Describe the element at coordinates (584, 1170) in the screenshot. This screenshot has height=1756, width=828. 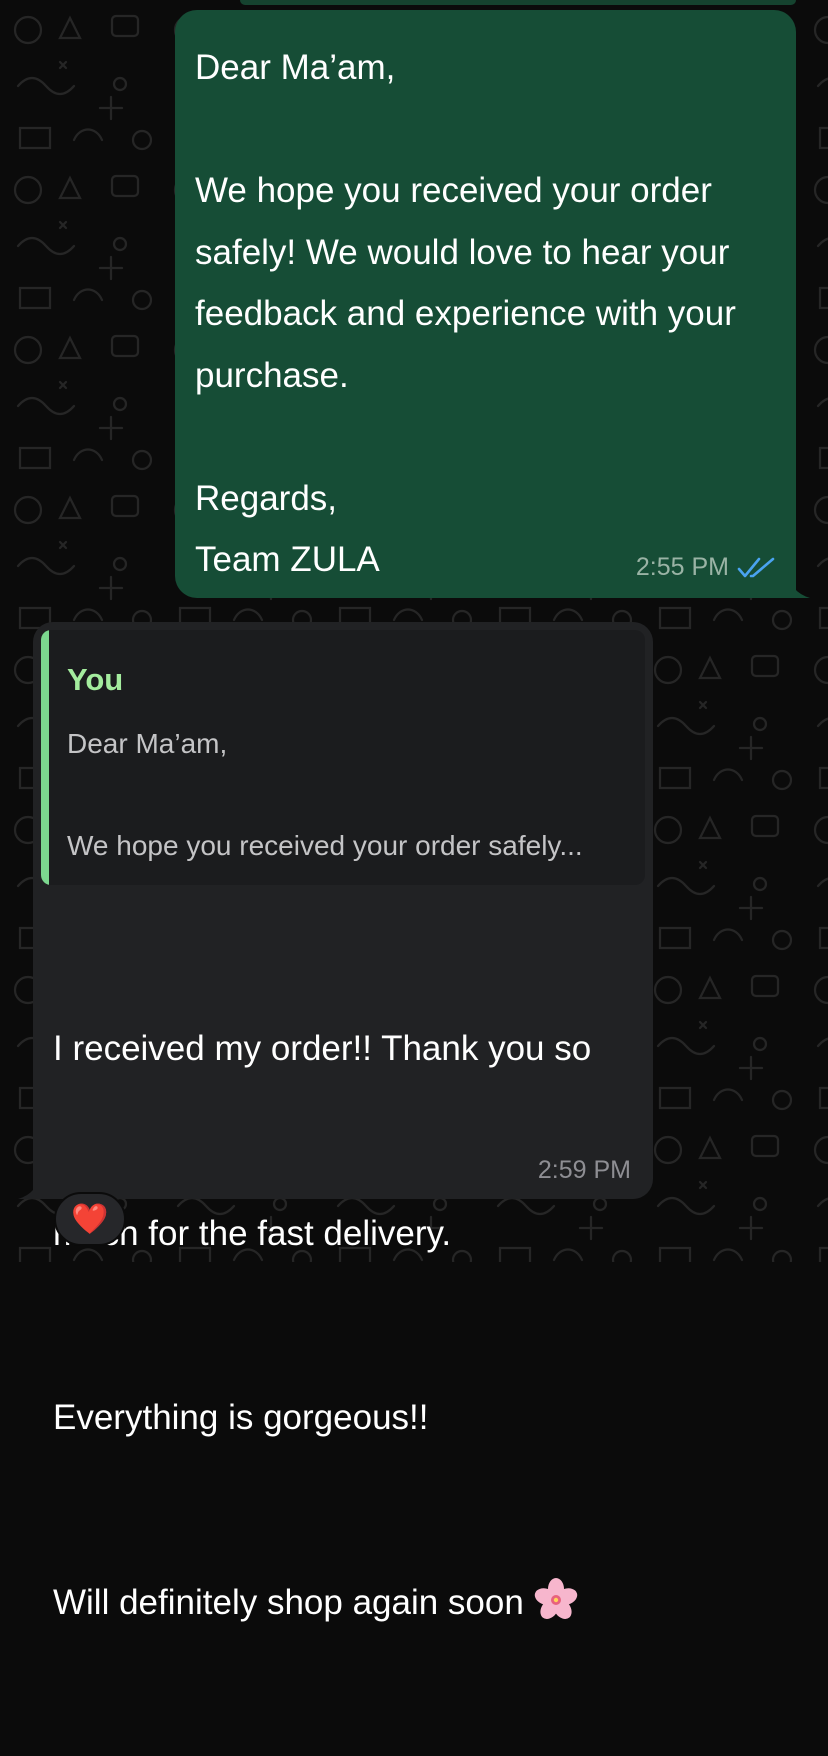
I see `incoming-message-time: 2:59 PM` at that location.